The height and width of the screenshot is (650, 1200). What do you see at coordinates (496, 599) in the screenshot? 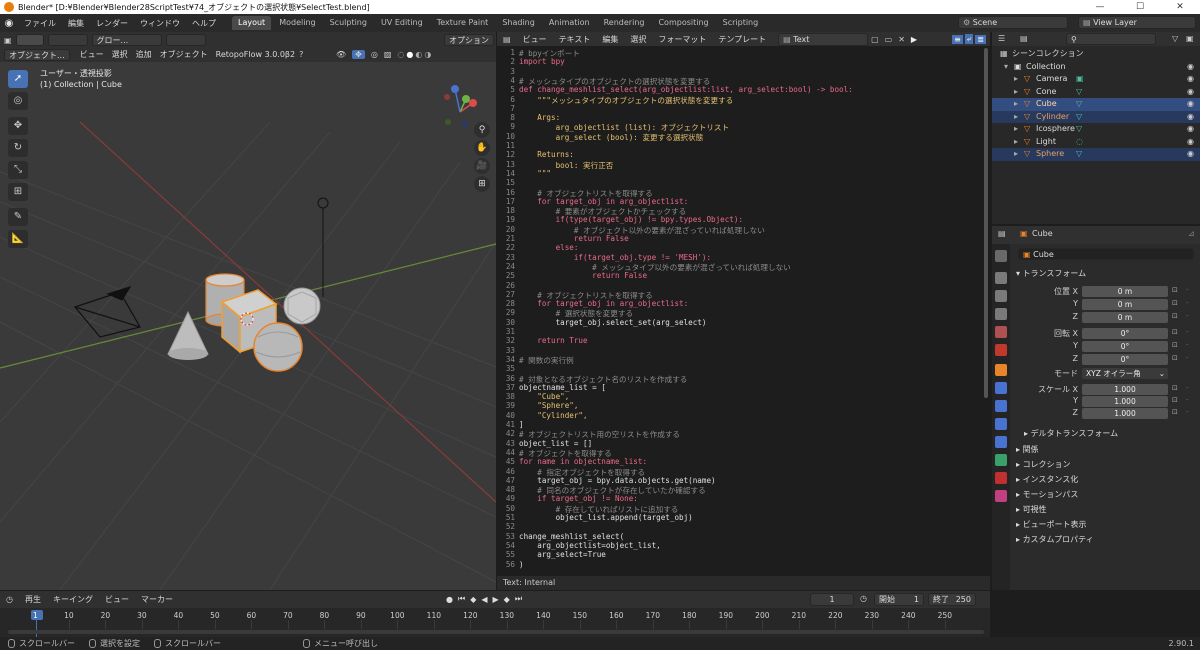
I see `play-icon: ▶` at bounding box center [496, 599].